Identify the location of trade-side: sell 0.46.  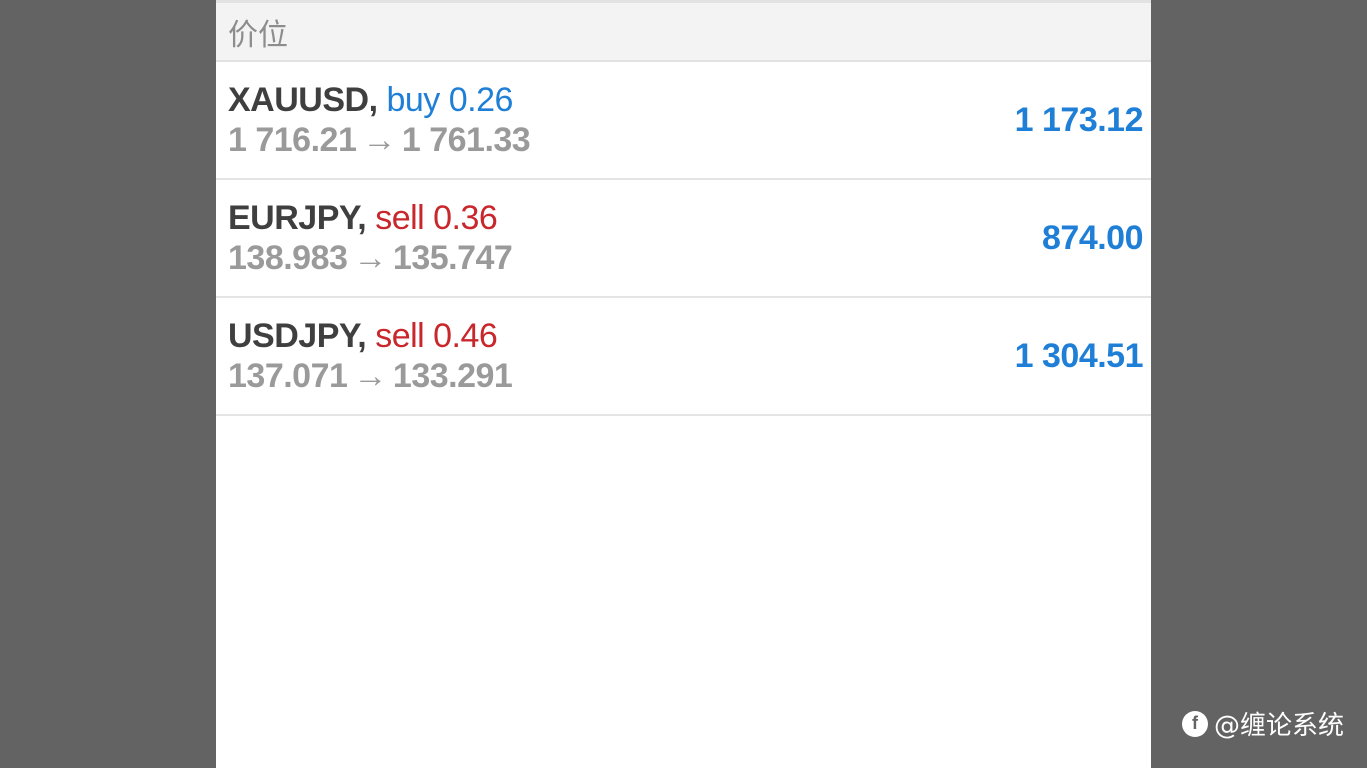
(436, 336).